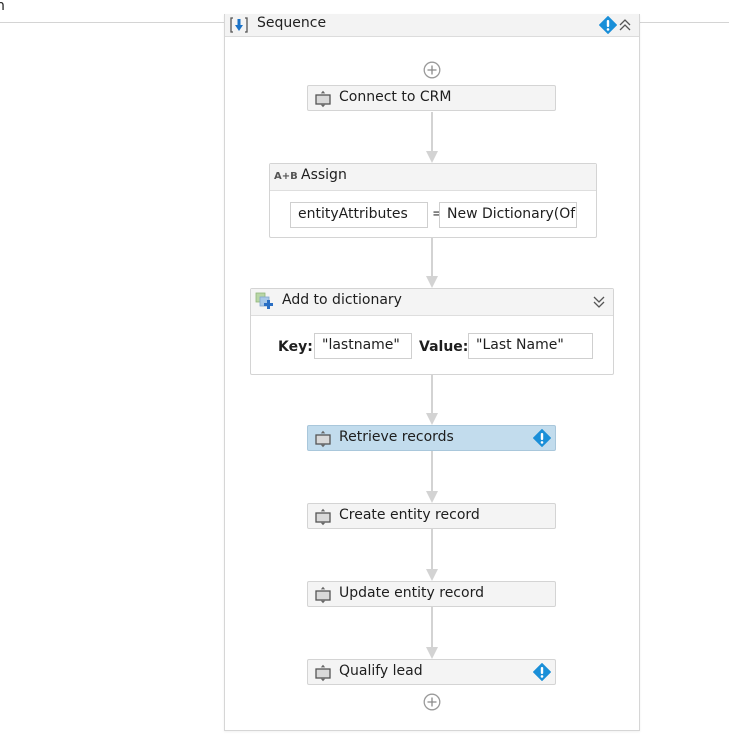  I want to click on activity-label: Create entity record, so click(409, 515).